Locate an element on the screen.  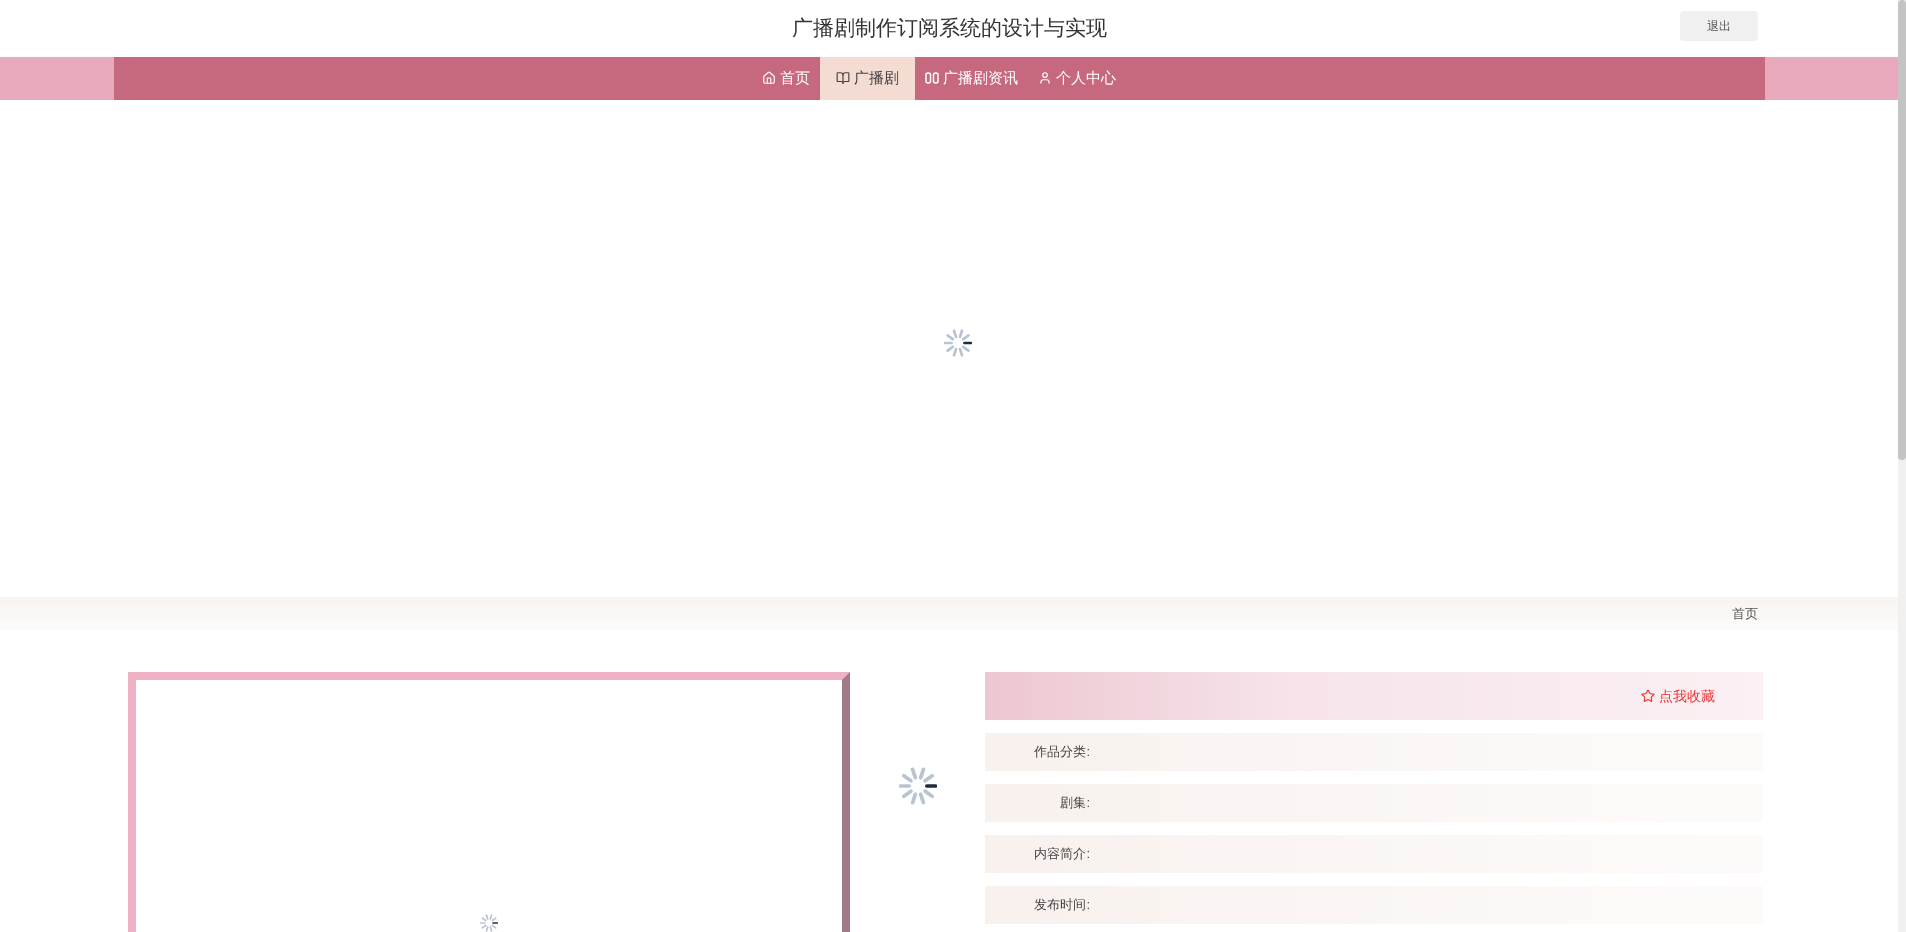
field-label: 内容简介: is located at coordinates (1061, 854).